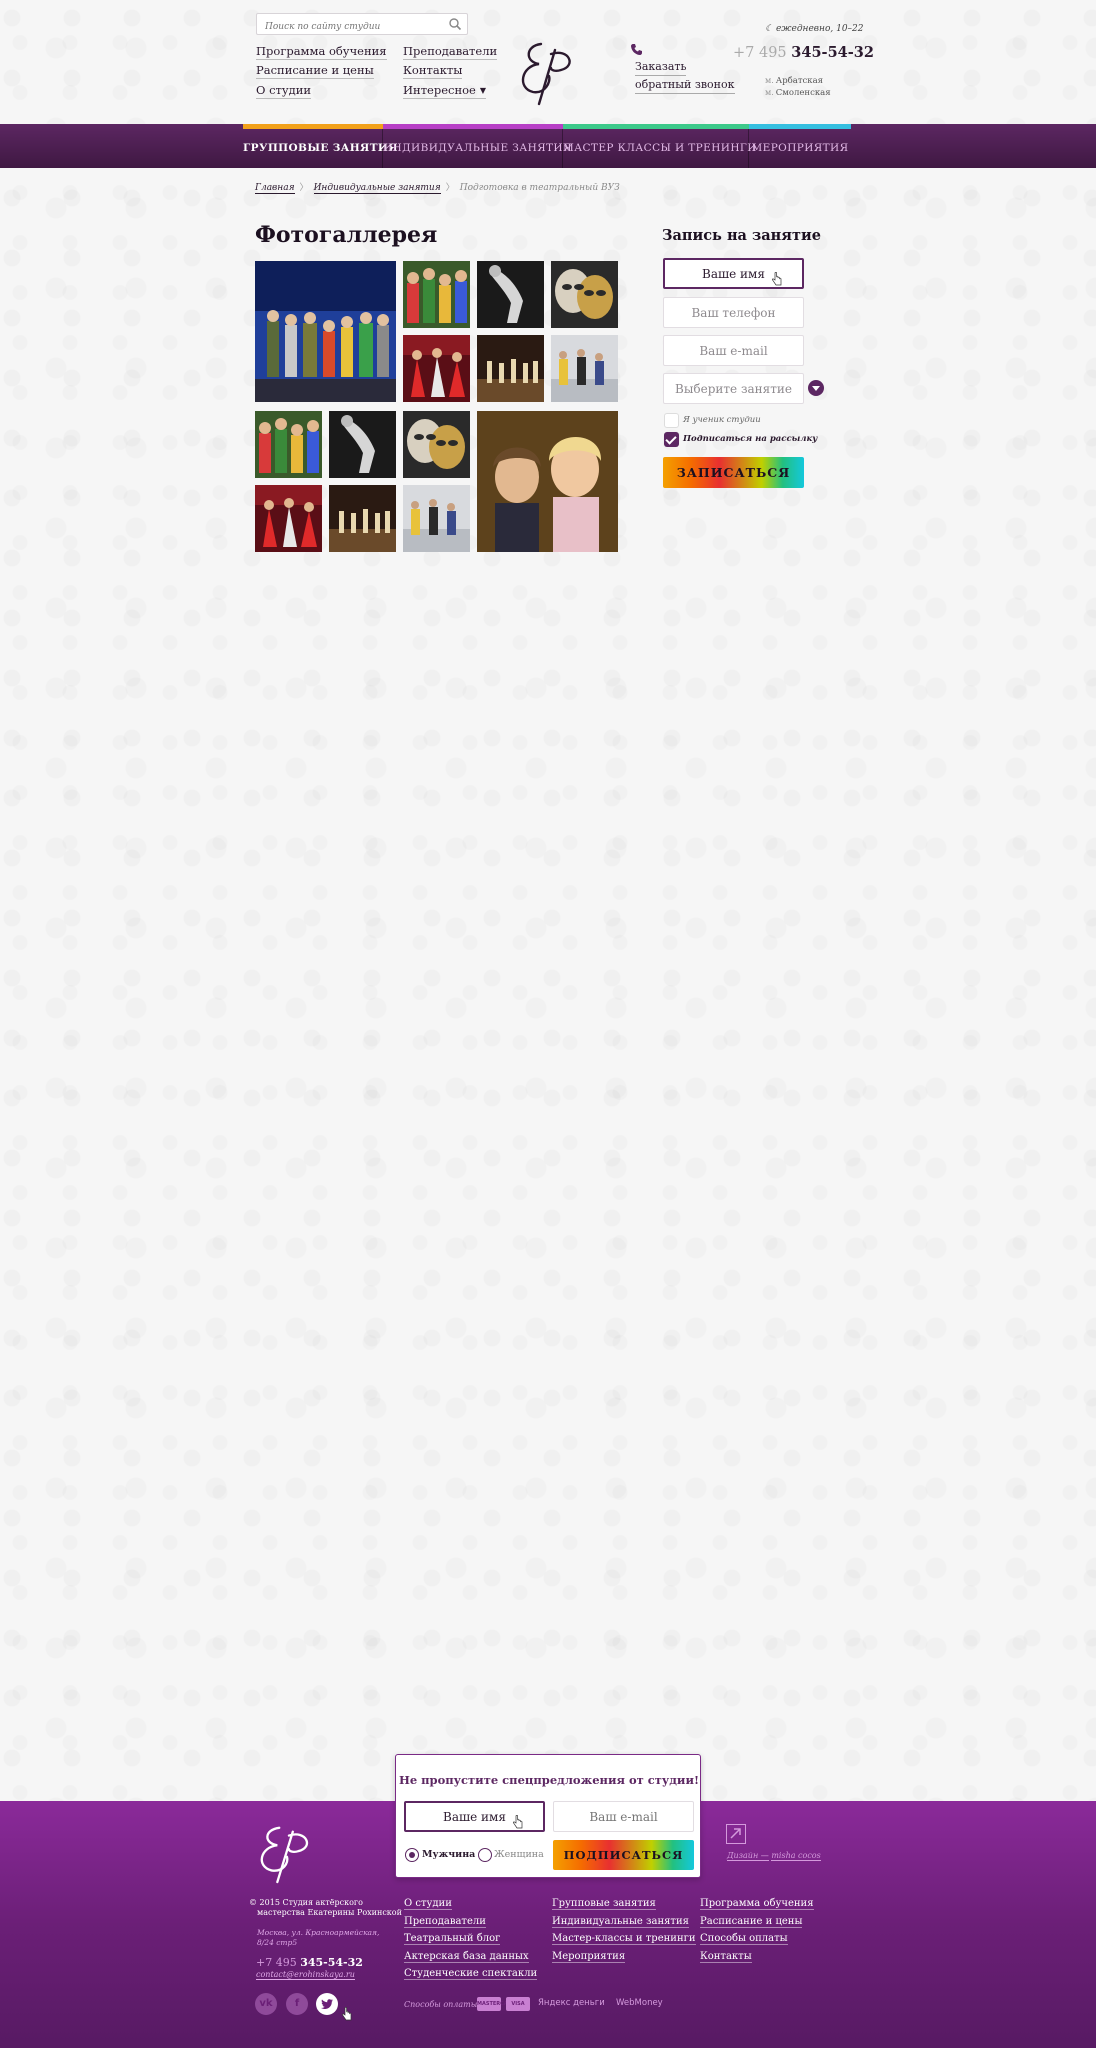  Describe the element at coordinates (733, 312) in the screenshot. I see `signup-phone-field` at that location.